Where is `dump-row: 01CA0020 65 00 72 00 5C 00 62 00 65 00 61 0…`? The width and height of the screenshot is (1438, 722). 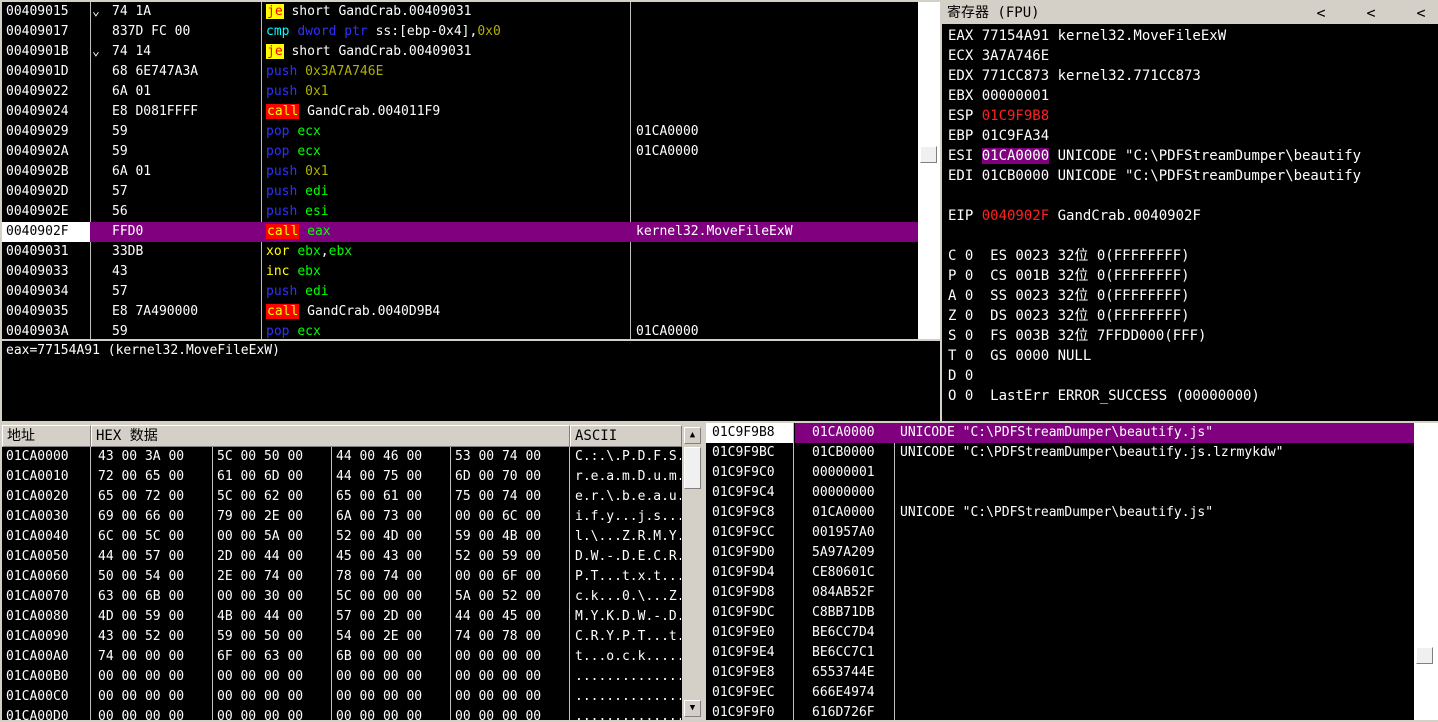
dump-row: 01CA0020 65 00 72 00 5C 00 62 00 65 00 61 0… is located at coordinates (342, 497).